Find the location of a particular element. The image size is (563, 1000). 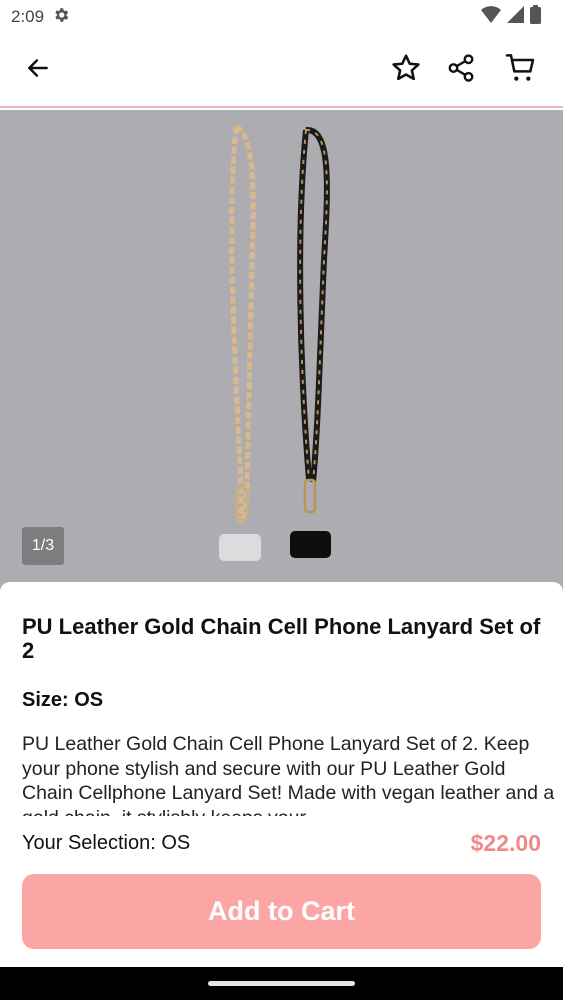

arrow-left-icon is located at coordinates (38, 70).